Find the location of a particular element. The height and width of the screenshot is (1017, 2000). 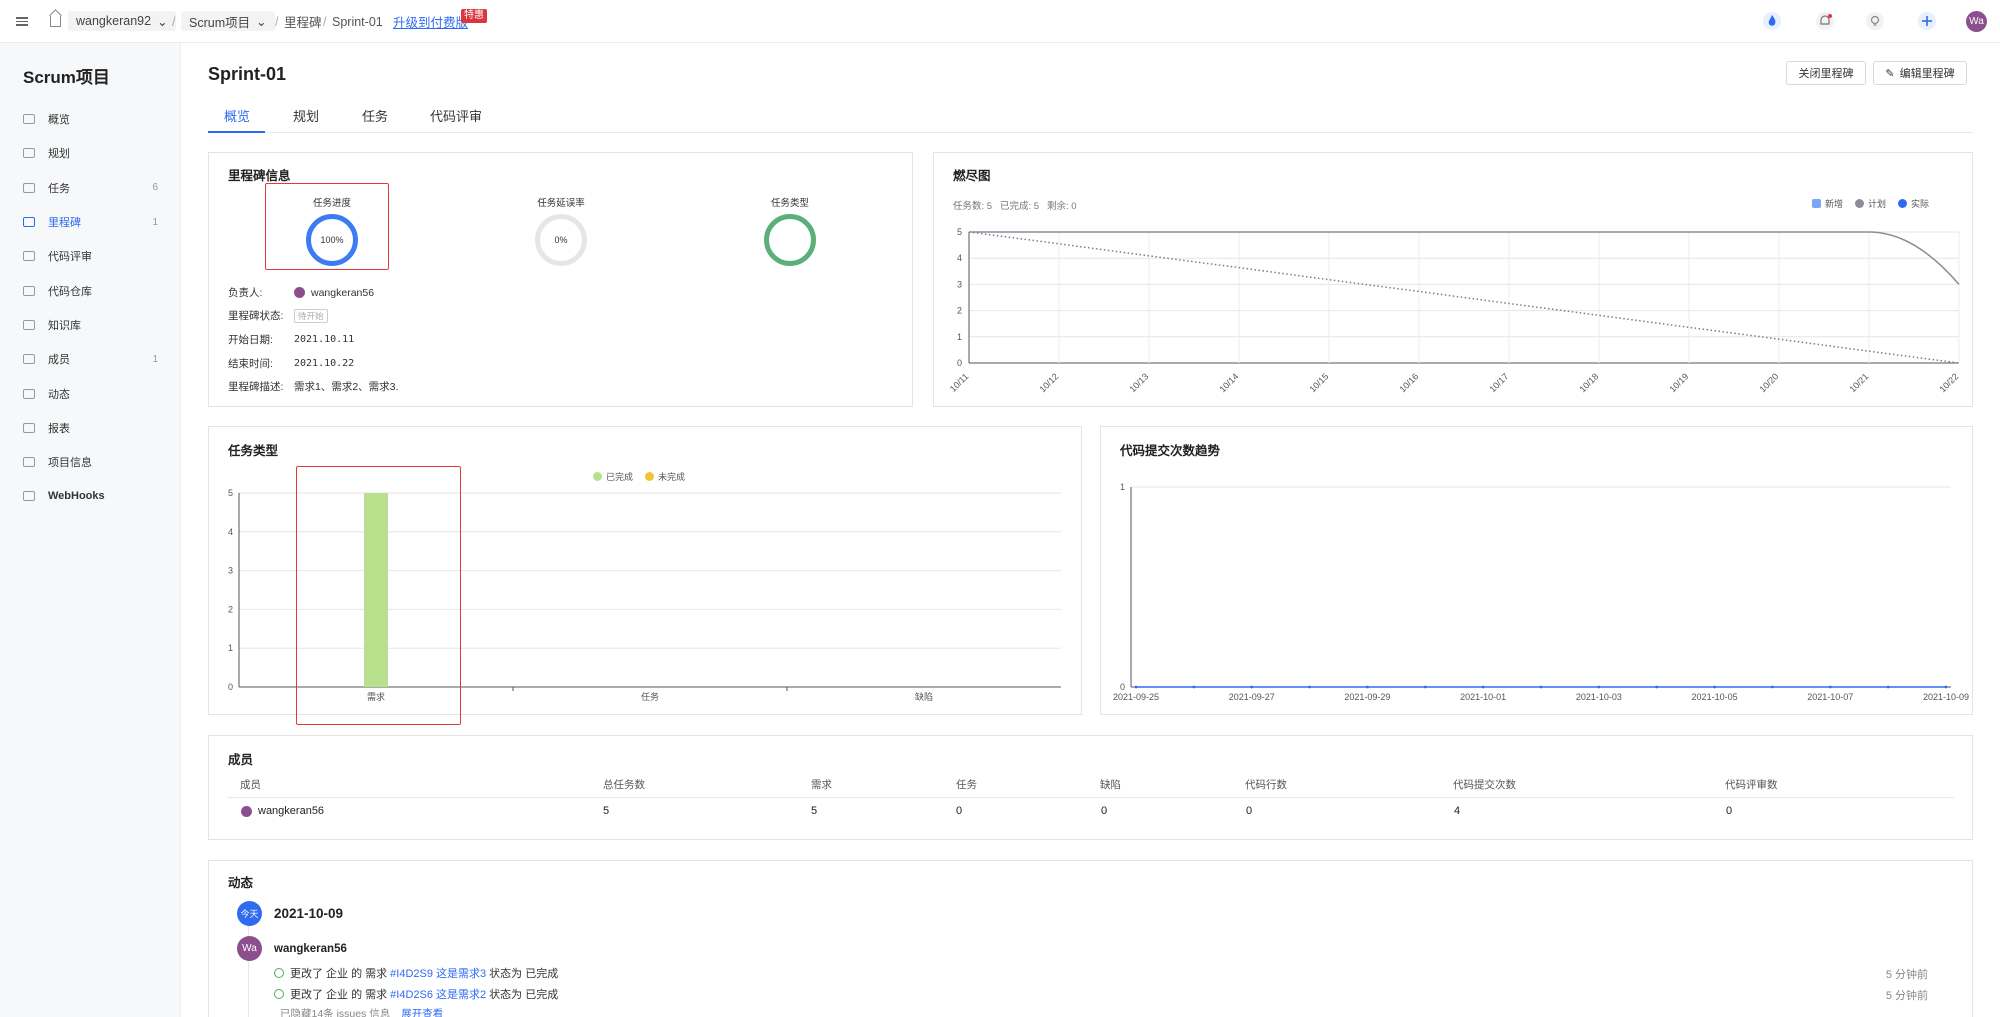

x-tick-label: 2021-10-01 is located at coordinates (1483, 697).